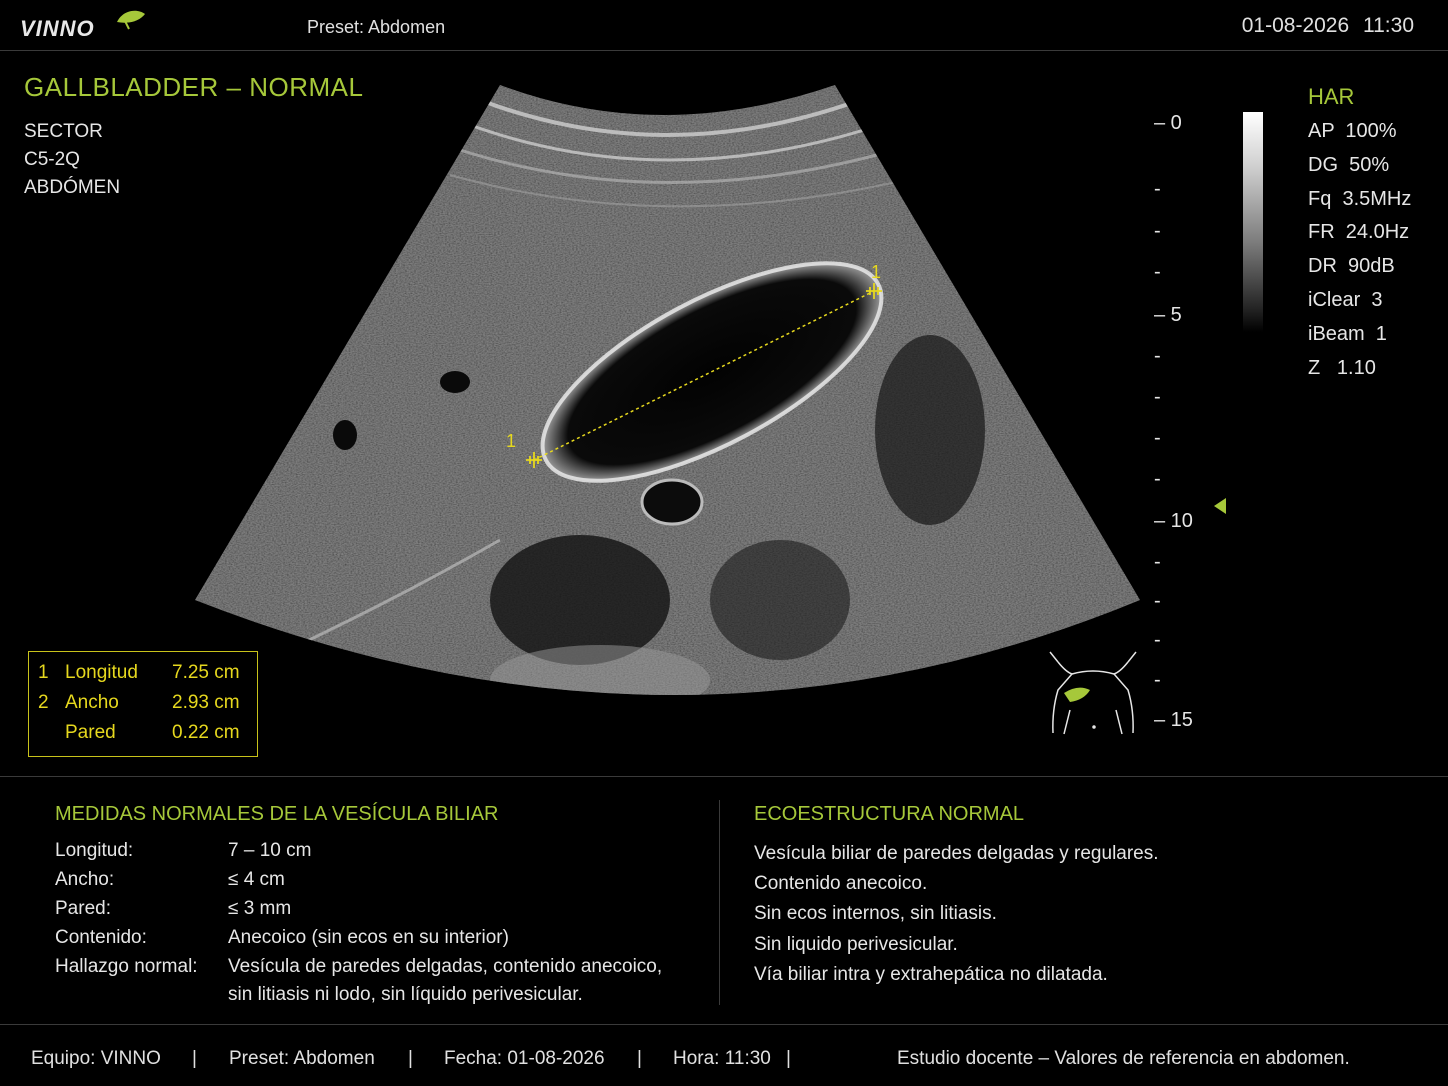 The height and width of the screenshot is (1086, 1448). Describe the element at coordinates (1351, 266) in the screenshot. I see `param-dr: DR 90dB` at that location.